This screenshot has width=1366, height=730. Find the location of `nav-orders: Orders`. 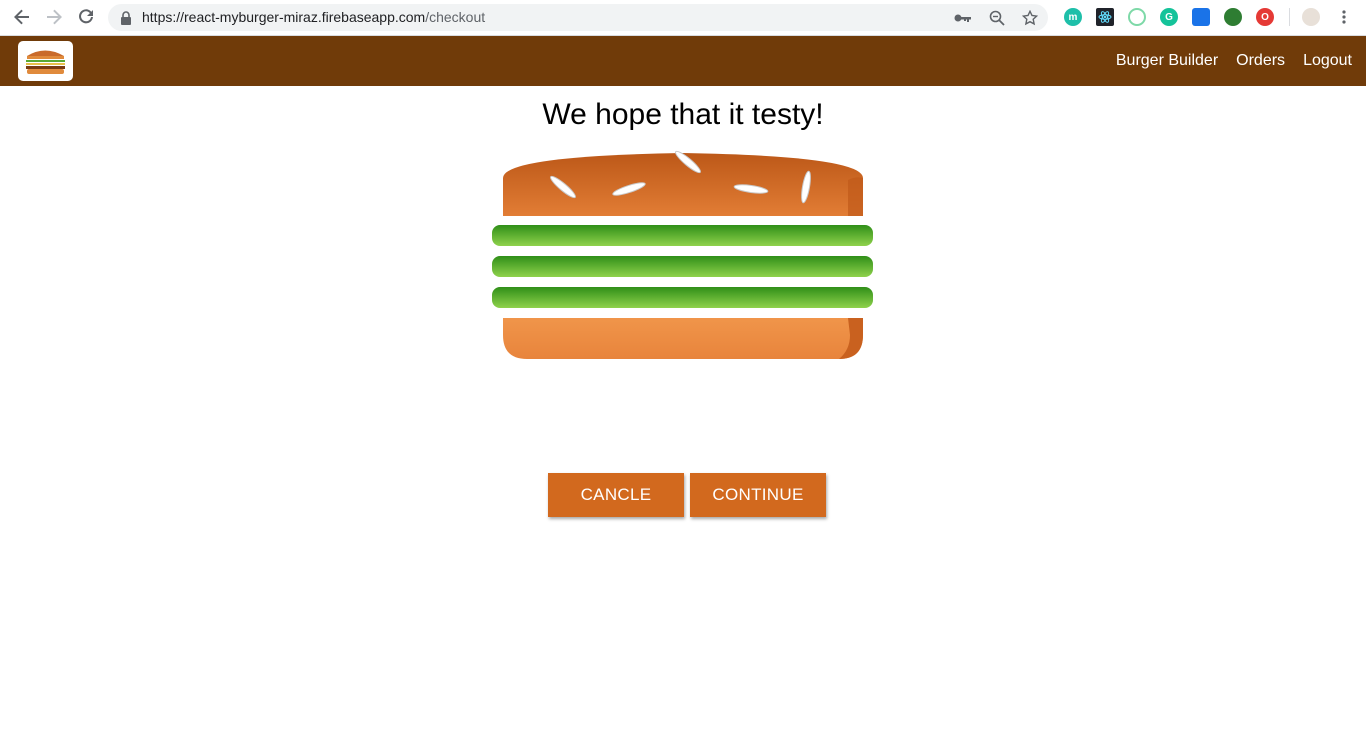

nav-orders: Orders is located at coordinates (1260, 61).